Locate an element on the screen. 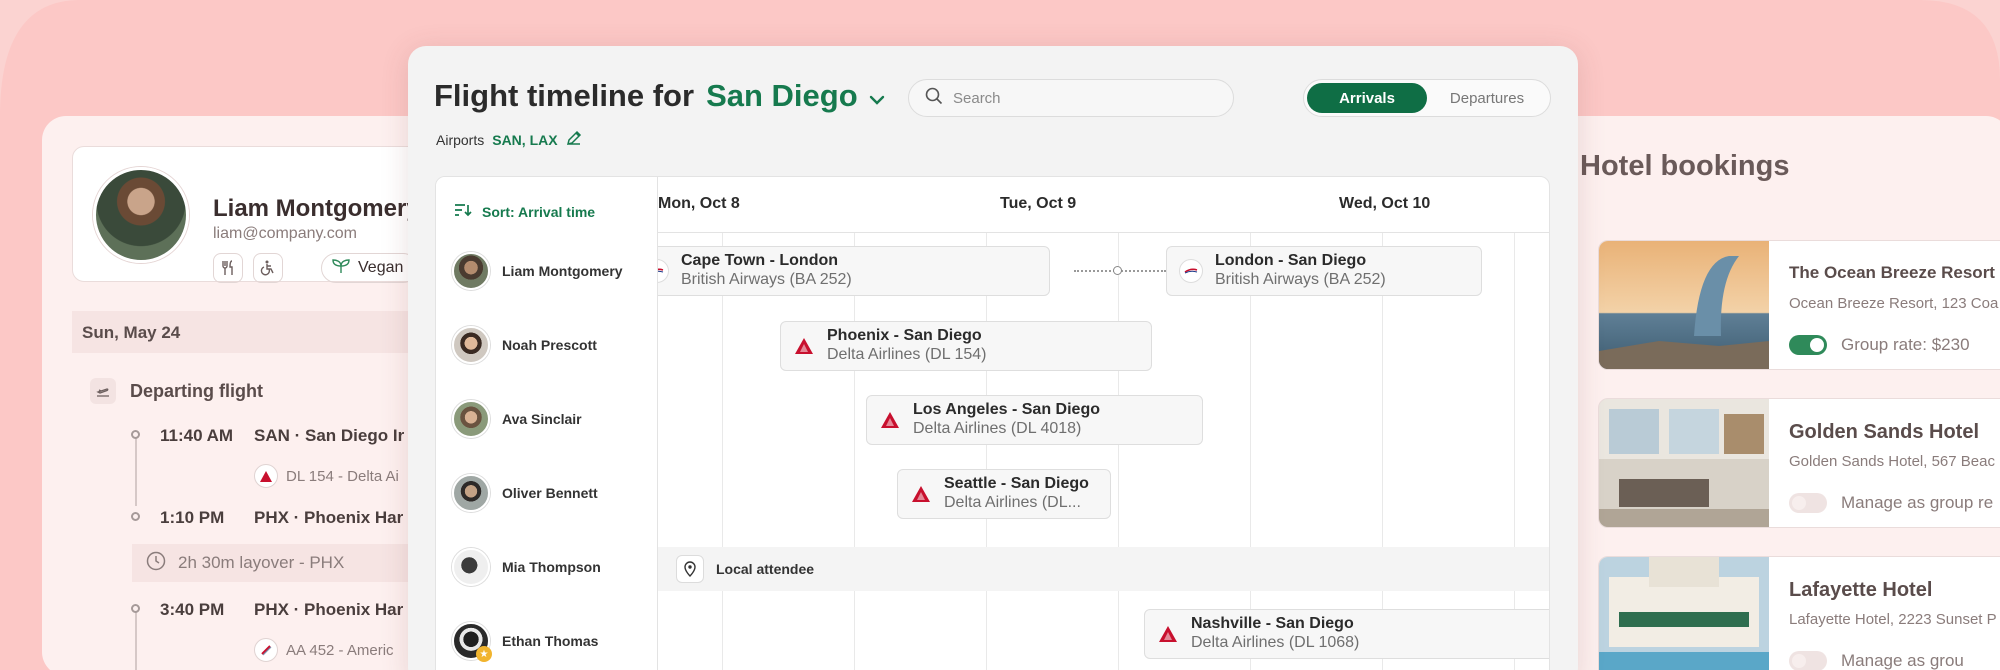 The height and width of the screenshot is (670, 2000). airports-row: Airports SAN, LAX is located at coordinates (509, 139).